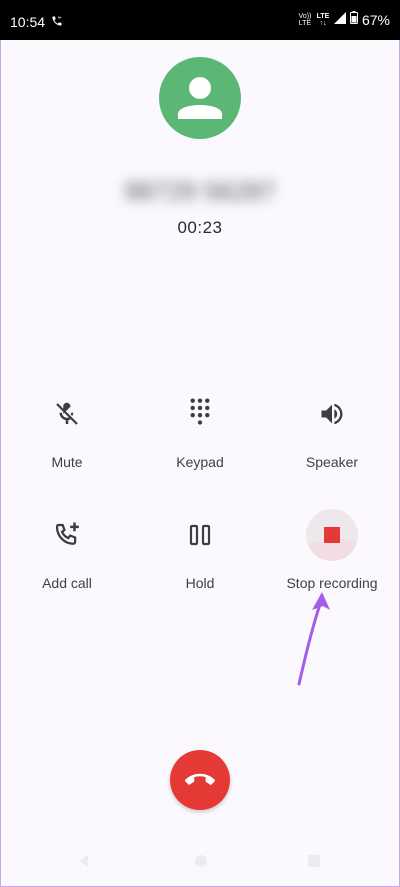 The width and height of the screenshot is (400, 887). I want to click on add-call-button: Add call, so click(67, 549).